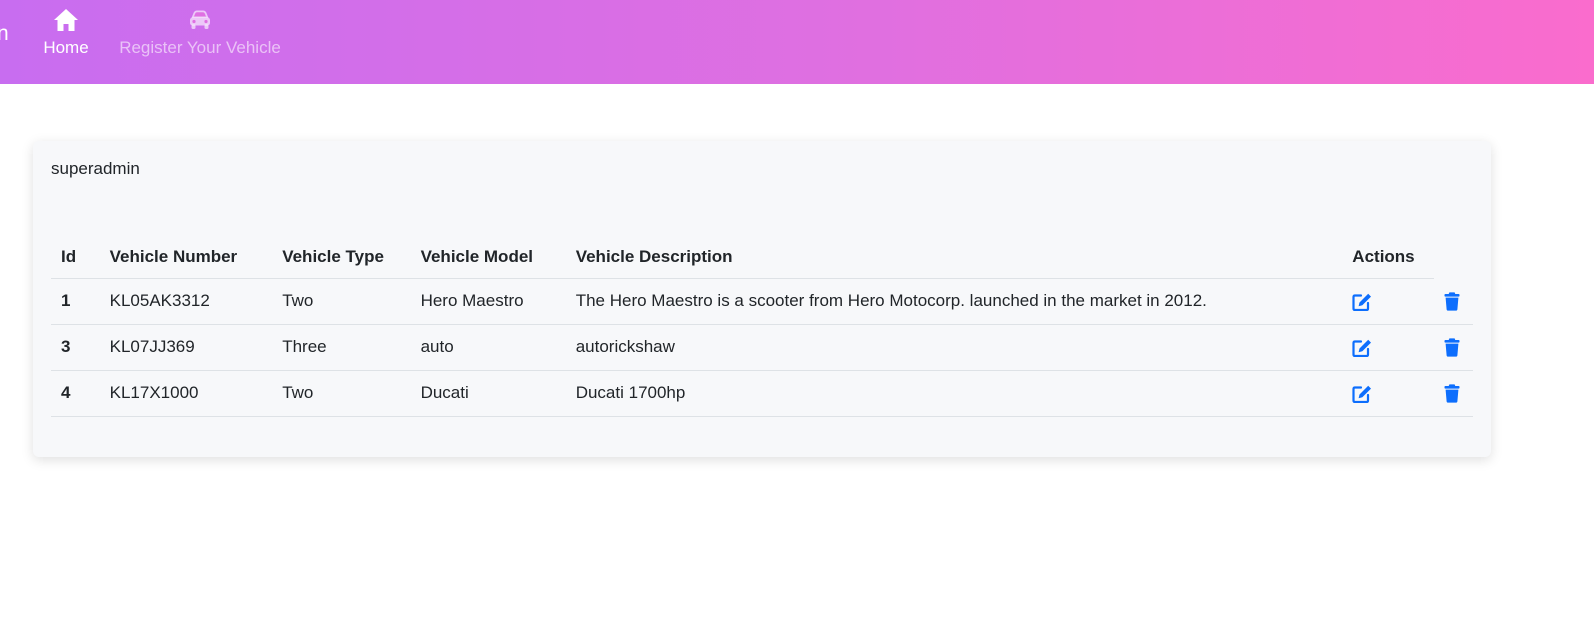  I want to click on cell-vehicle-model: Hero Maestro, so click(488, 301).